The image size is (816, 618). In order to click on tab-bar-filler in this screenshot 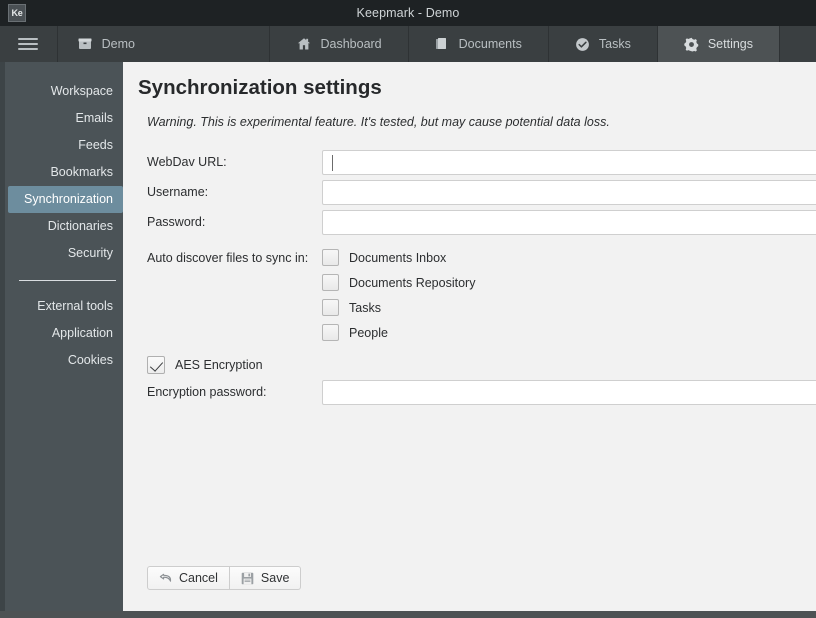, I will do `click(798, 44)`.